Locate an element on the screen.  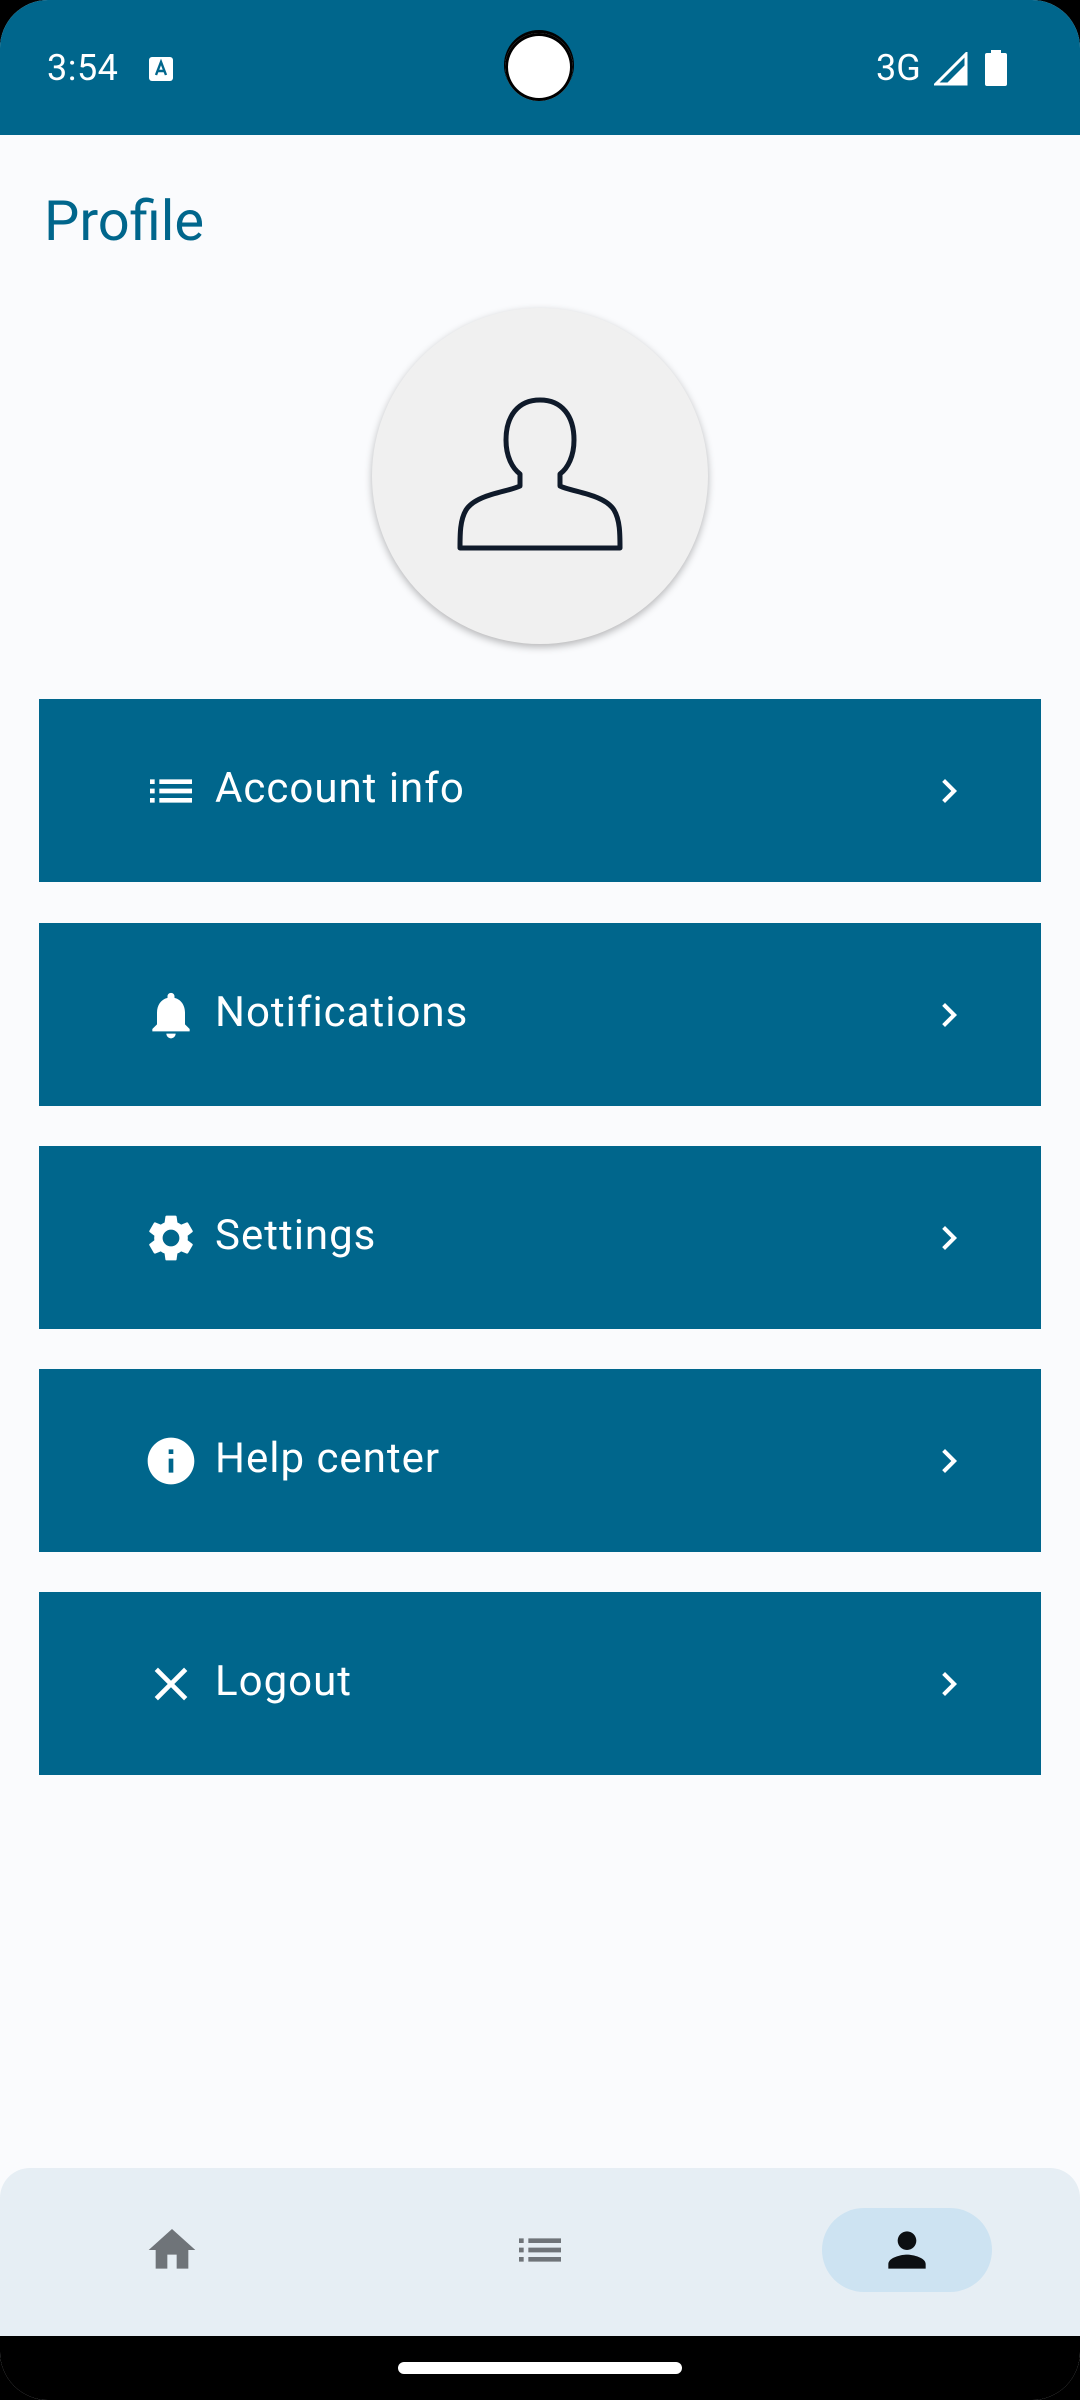
menu-item-label: Help center is located at coordinates (328, 1458).